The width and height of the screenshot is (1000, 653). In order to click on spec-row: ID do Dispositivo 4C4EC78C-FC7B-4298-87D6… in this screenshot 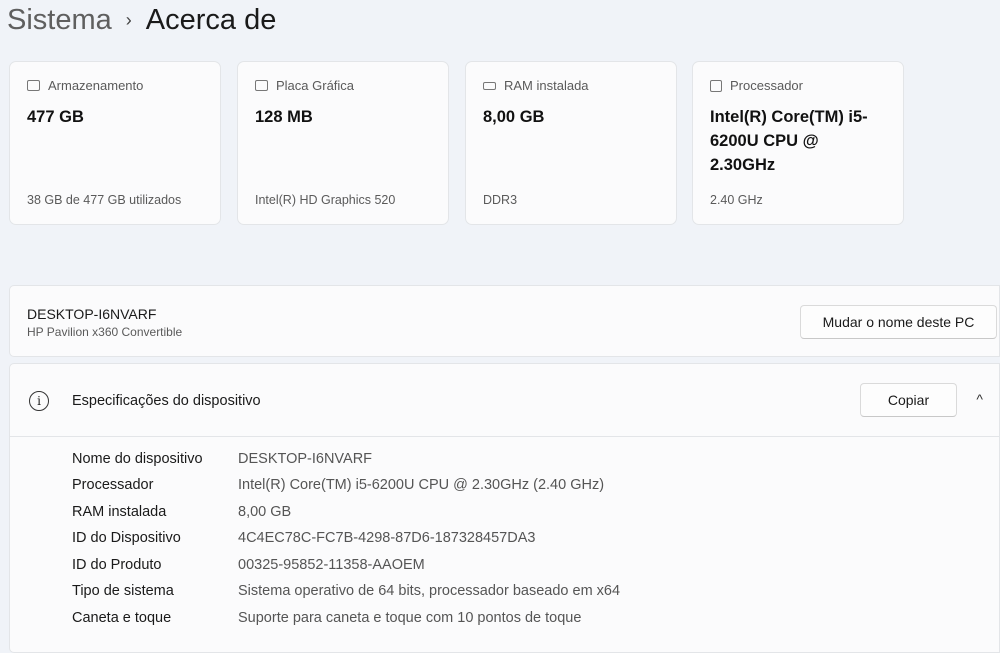, I will do `click(303, 538)`.